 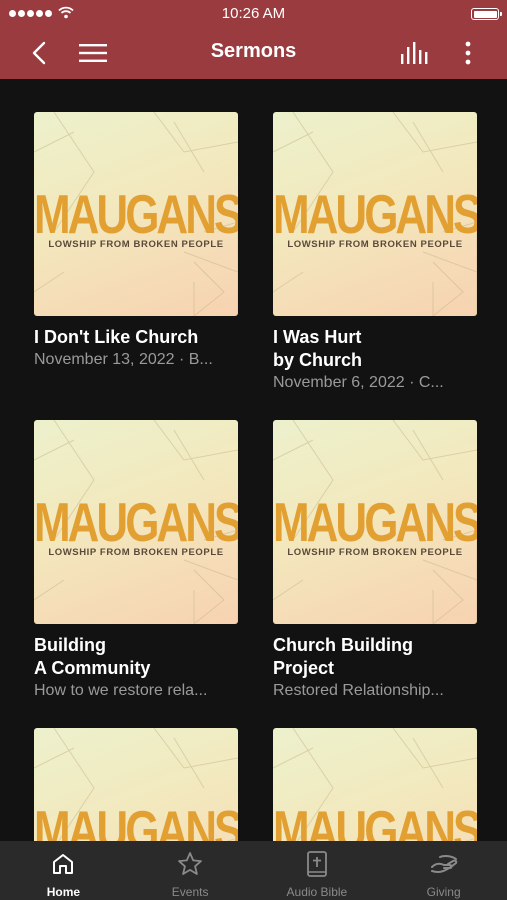 I want to click on sermon-title: I Don't Like Church, so click(x=116, y=337).